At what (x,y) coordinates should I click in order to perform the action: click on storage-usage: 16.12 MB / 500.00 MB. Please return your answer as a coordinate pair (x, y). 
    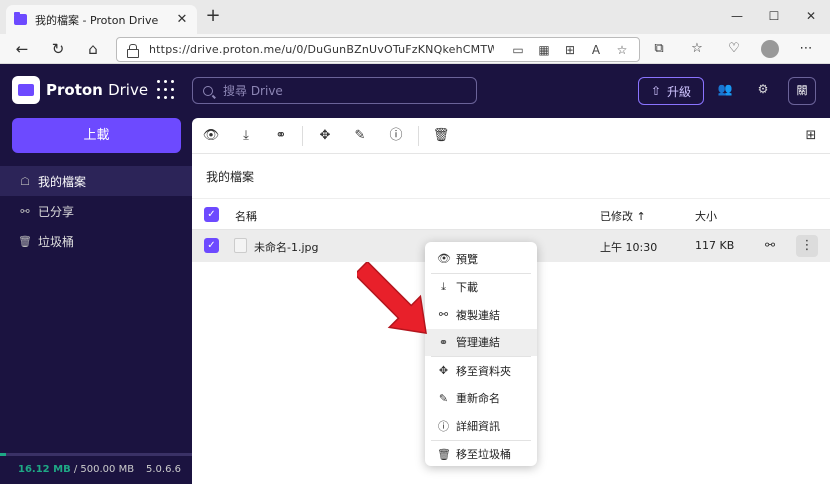
    Looking at the image, I should click on (76, 469).